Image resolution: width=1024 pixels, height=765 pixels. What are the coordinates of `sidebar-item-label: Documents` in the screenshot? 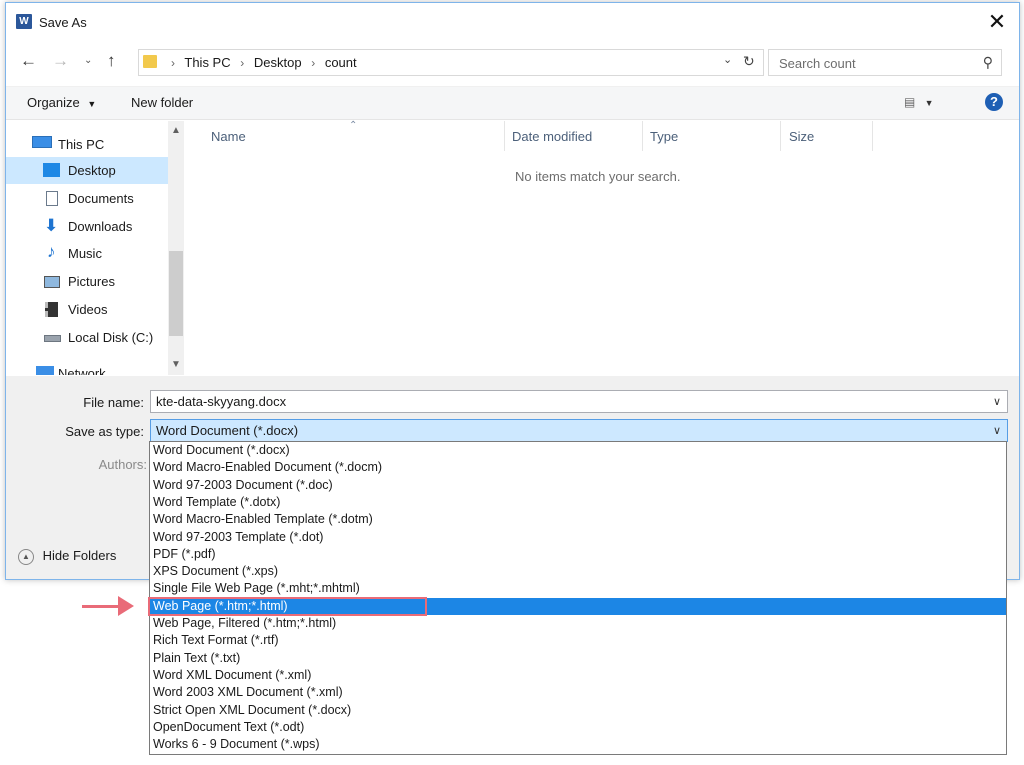 It's located at (101, 198).